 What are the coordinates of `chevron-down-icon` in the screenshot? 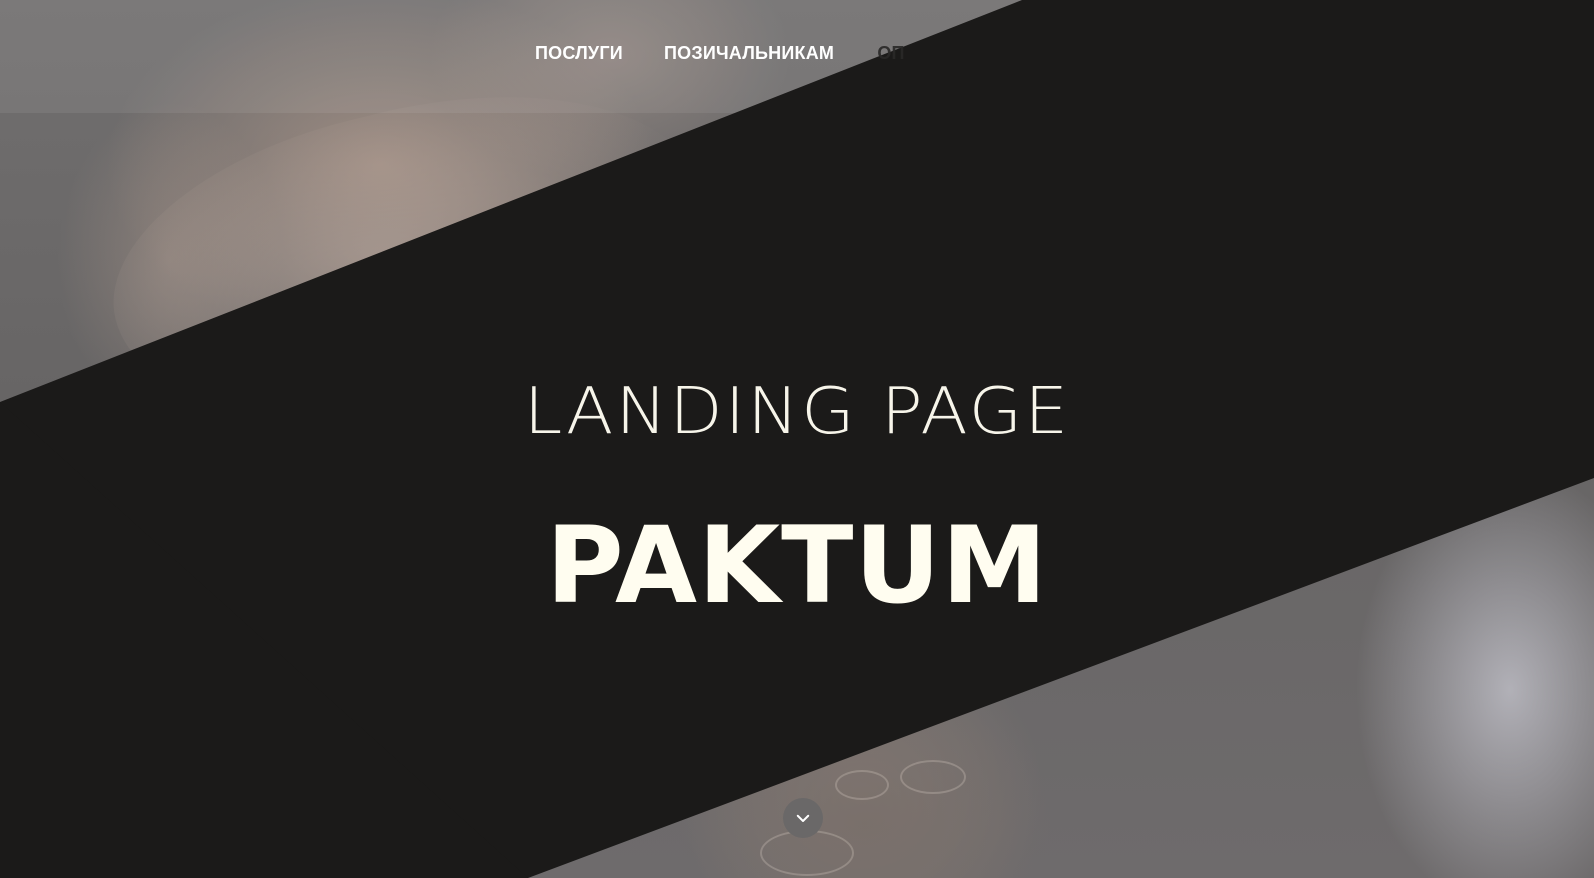 It's located at (803, 818).